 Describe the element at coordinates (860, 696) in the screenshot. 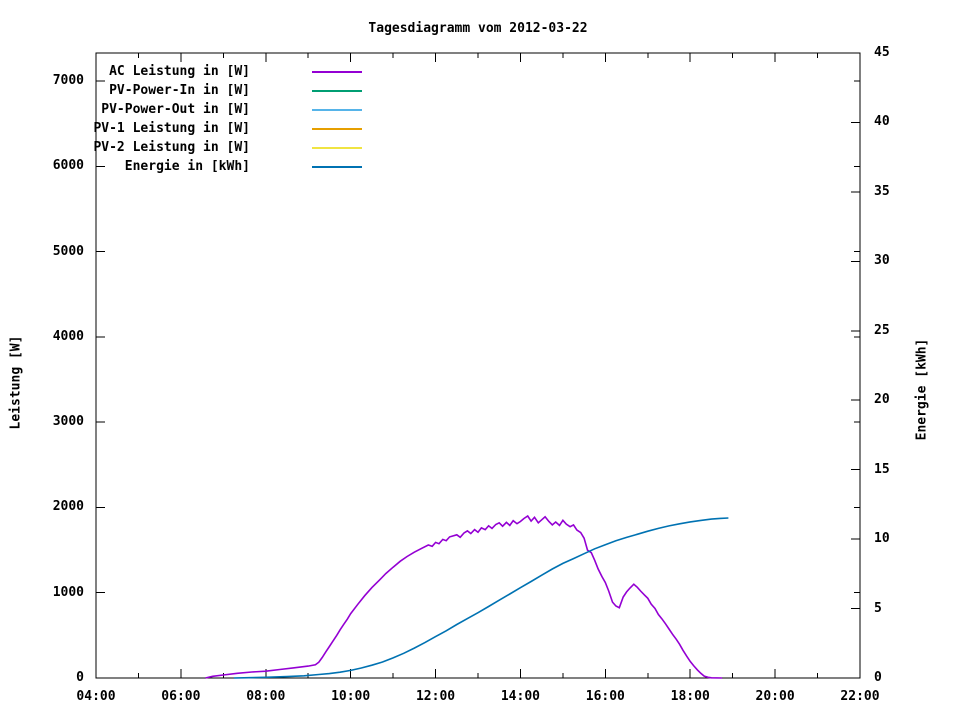

I see `x-axis-tick-label: 22:00` at that location.